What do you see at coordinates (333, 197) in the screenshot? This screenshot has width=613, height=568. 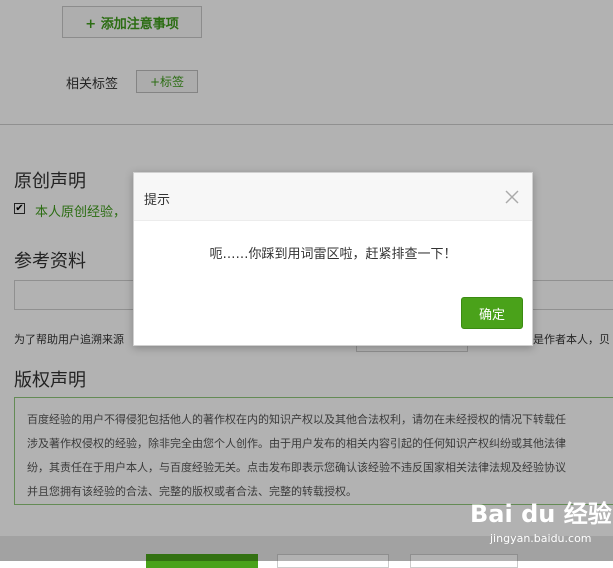 I see `dialog-header: 提示` at bounding box center [333, 197].